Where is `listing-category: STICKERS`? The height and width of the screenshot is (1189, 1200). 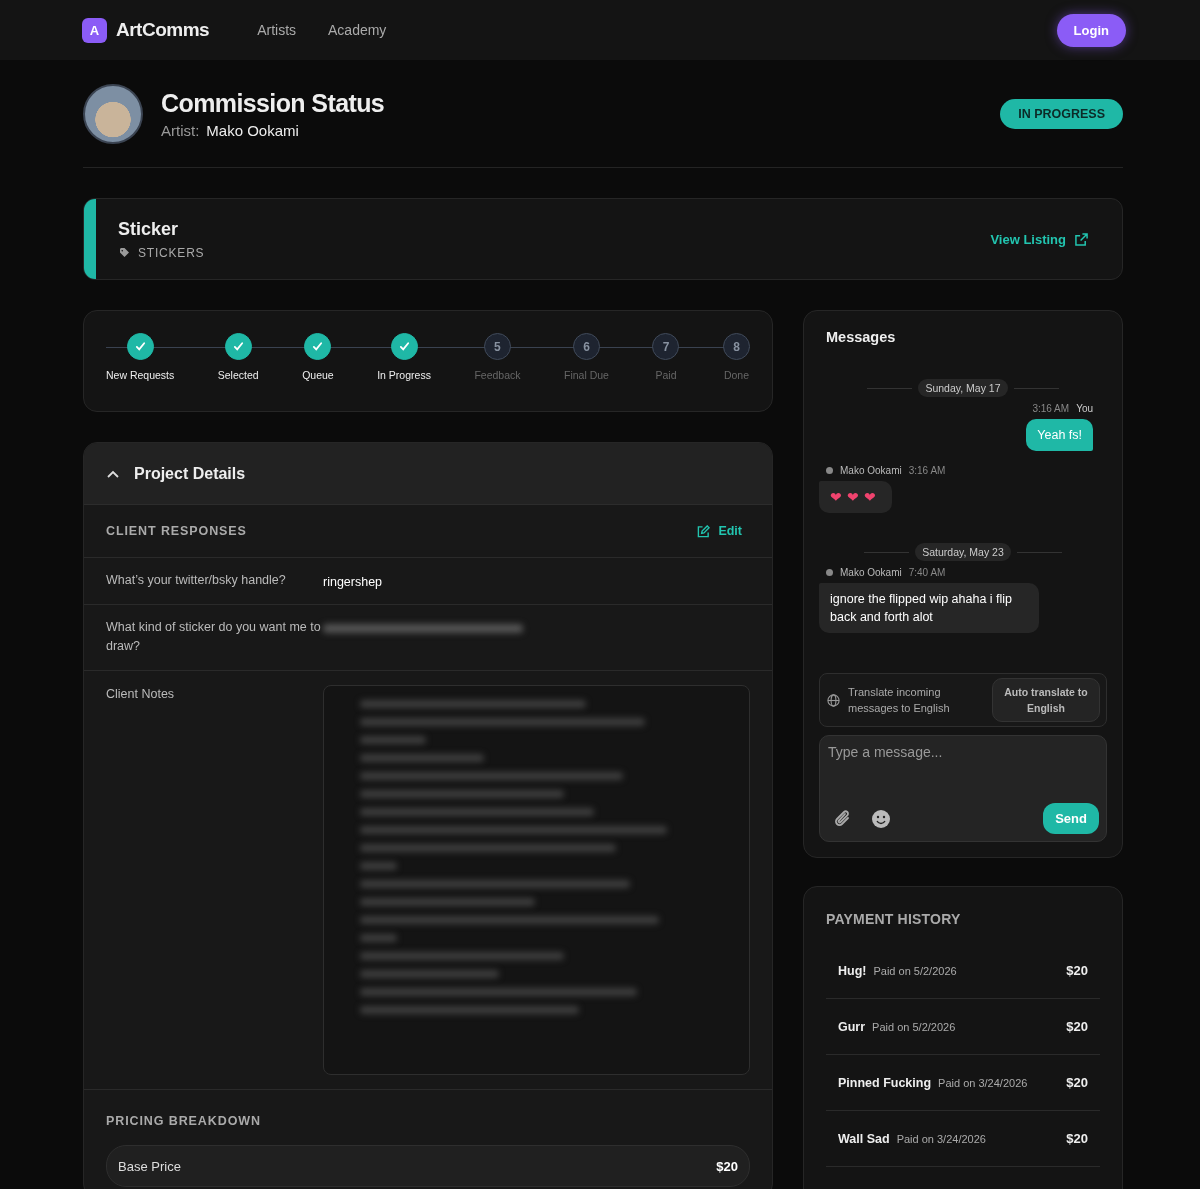 listing-category: STICKERS is located at coordinates (171, 252).